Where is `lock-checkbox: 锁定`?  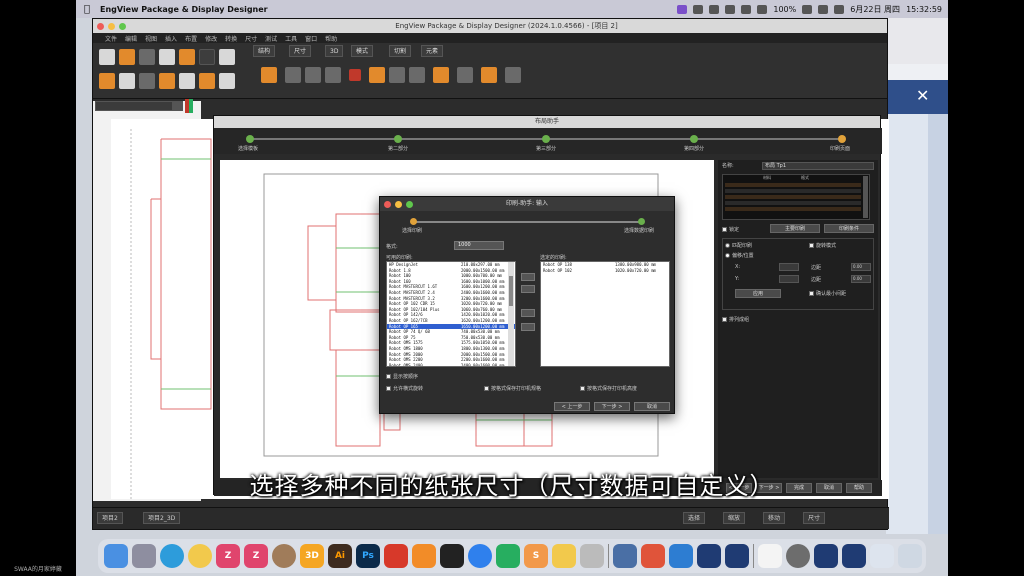 lock-checkbox: 锁定 is located at coordinates (730, 229).